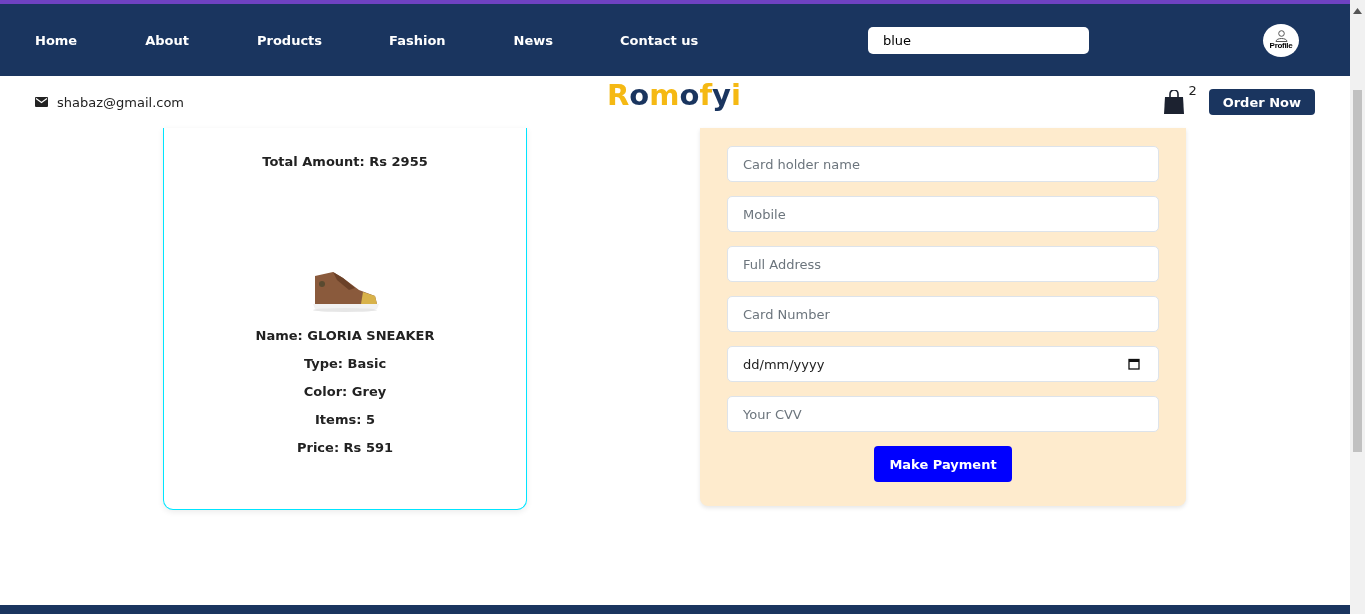  What do you see at coordinates (56, 40) in the screenshot?
I see `nav-link: Home` at bounding box center [56, 40].